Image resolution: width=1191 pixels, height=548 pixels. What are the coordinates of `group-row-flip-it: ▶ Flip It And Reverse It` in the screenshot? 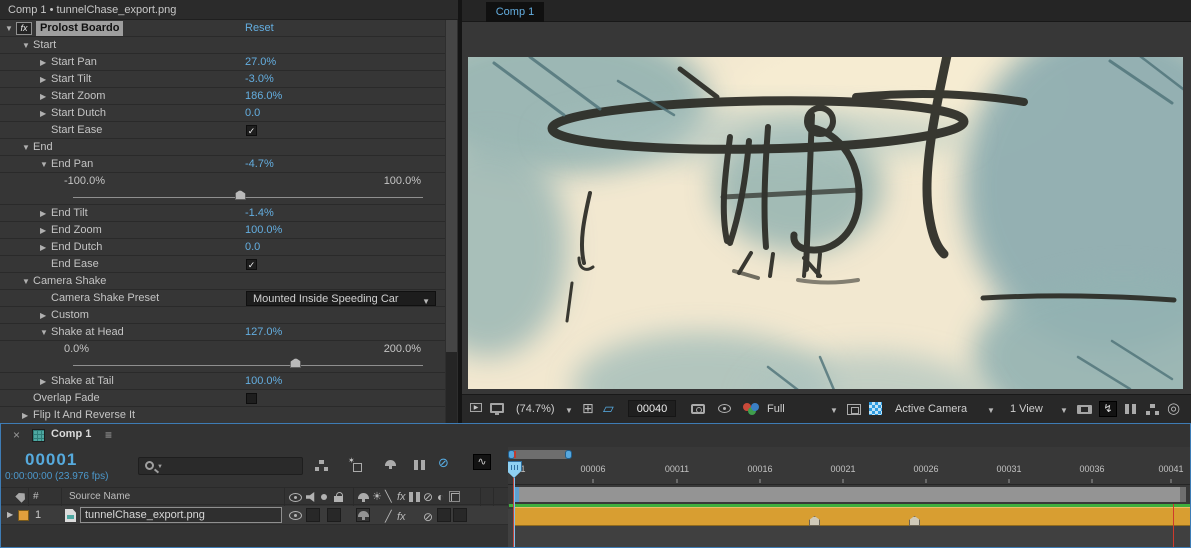 It's located at (222, 415).